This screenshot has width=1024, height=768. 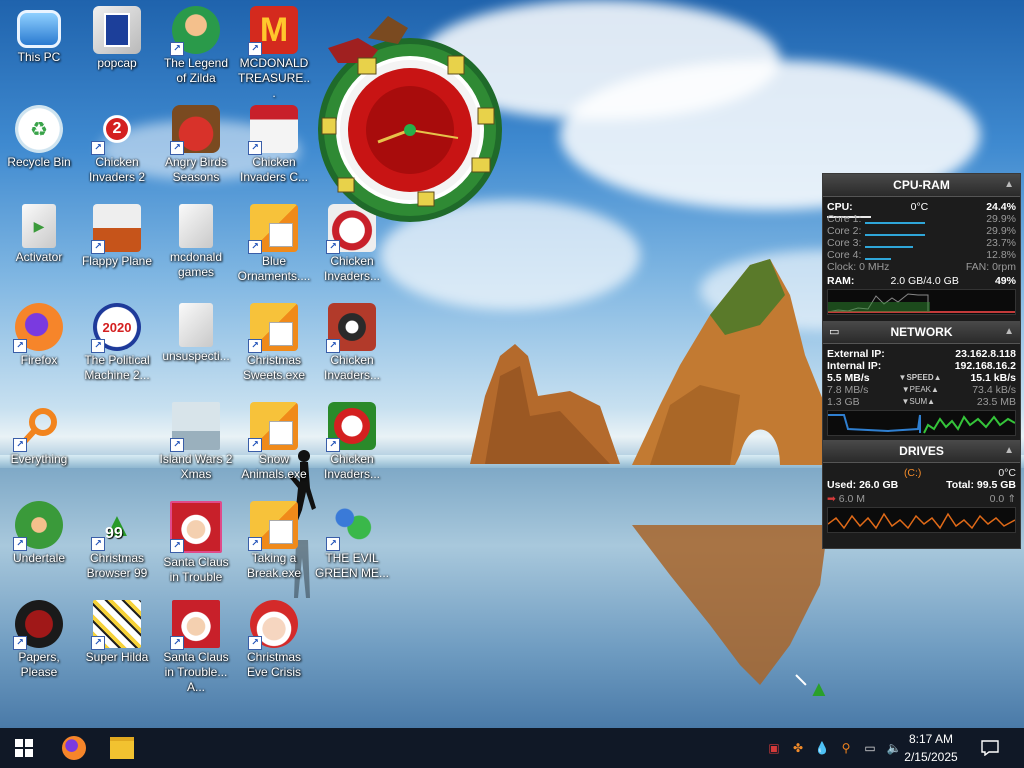 I want to click on desktop-icon-firefox: ↗ Firefox, so click(x=39, y=345).